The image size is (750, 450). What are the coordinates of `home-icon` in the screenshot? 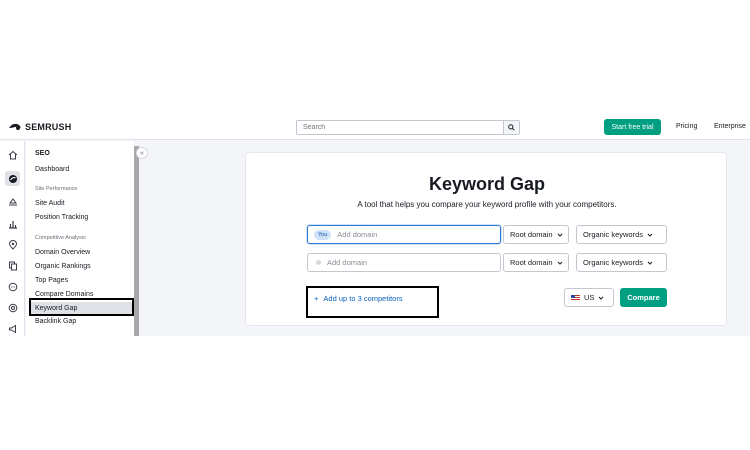 It's located at (12, 154).